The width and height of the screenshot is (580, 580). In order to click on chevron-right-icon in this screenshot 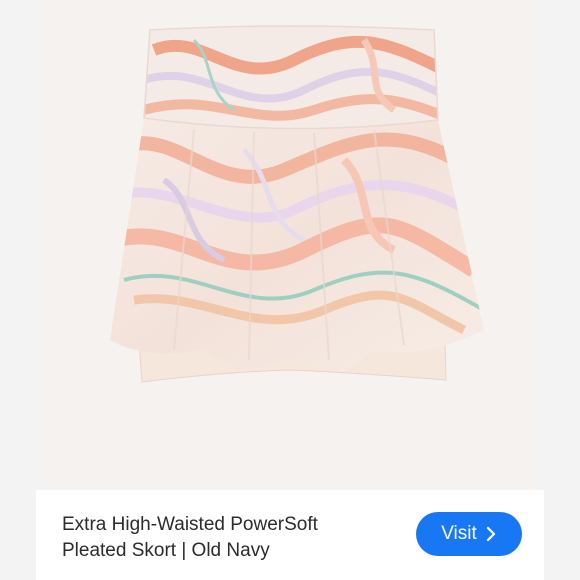, I will do `click(491, 534)`.